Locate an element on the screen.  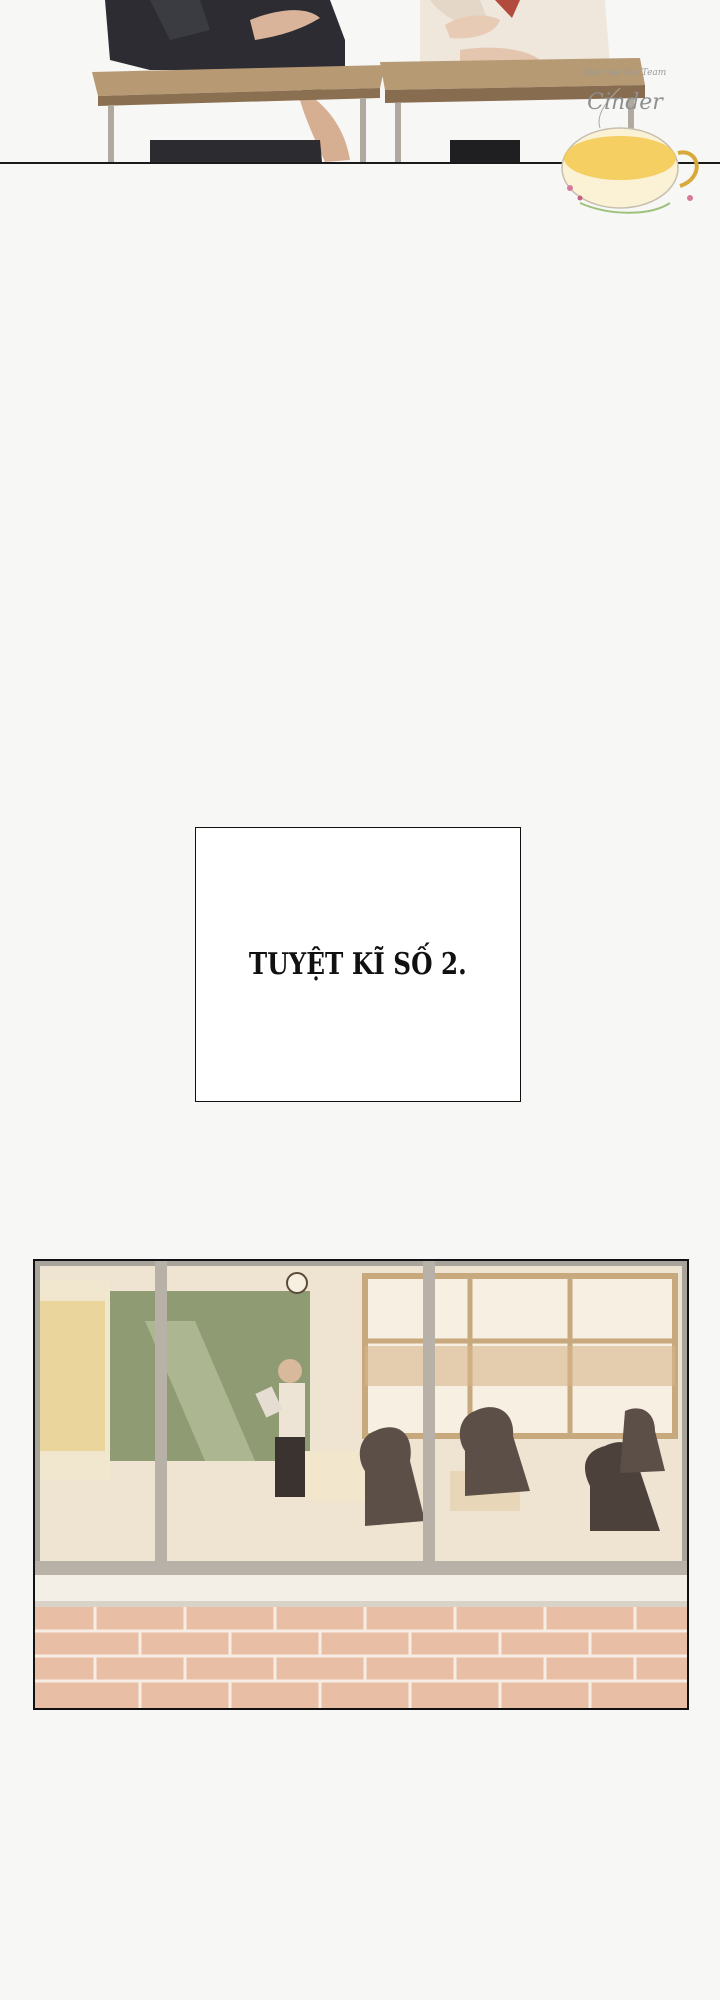
watermark-title: Cinder is located at coordinates (625, 102).